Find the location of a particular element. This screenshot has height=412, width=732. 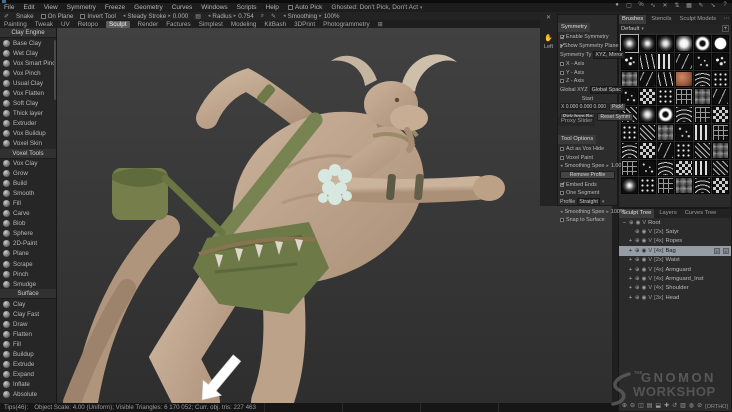

tool-2d-paint: 2D-Paint is located at coordinates (28, 244).